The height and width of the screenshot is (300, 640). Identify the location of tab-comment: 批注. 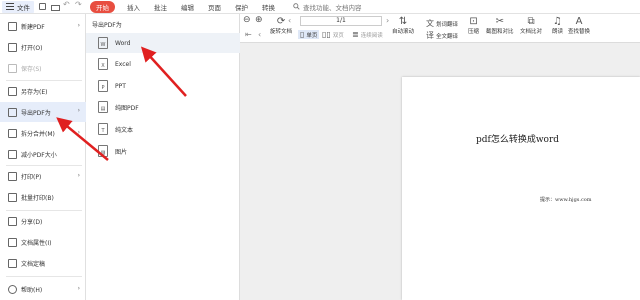
(160, 7).